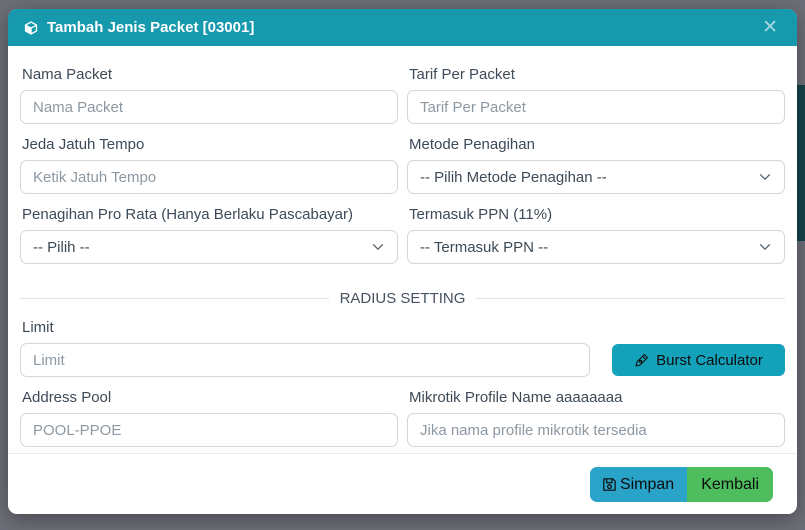  What do you see at coordinates (641, 360) in the screenshot?
I see `pen-nib-icon` at bounding box center [641, 360].